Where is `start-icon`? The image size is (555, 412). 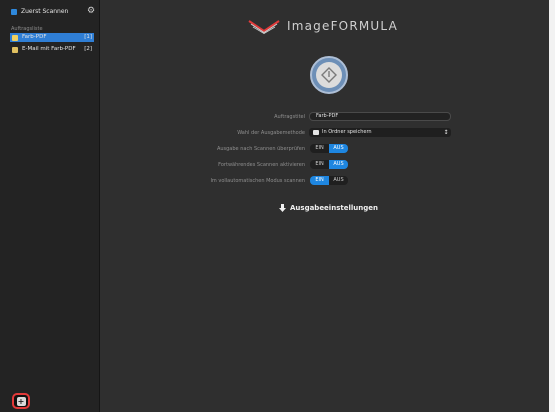
start-icon is located at coordinates (329, 75).